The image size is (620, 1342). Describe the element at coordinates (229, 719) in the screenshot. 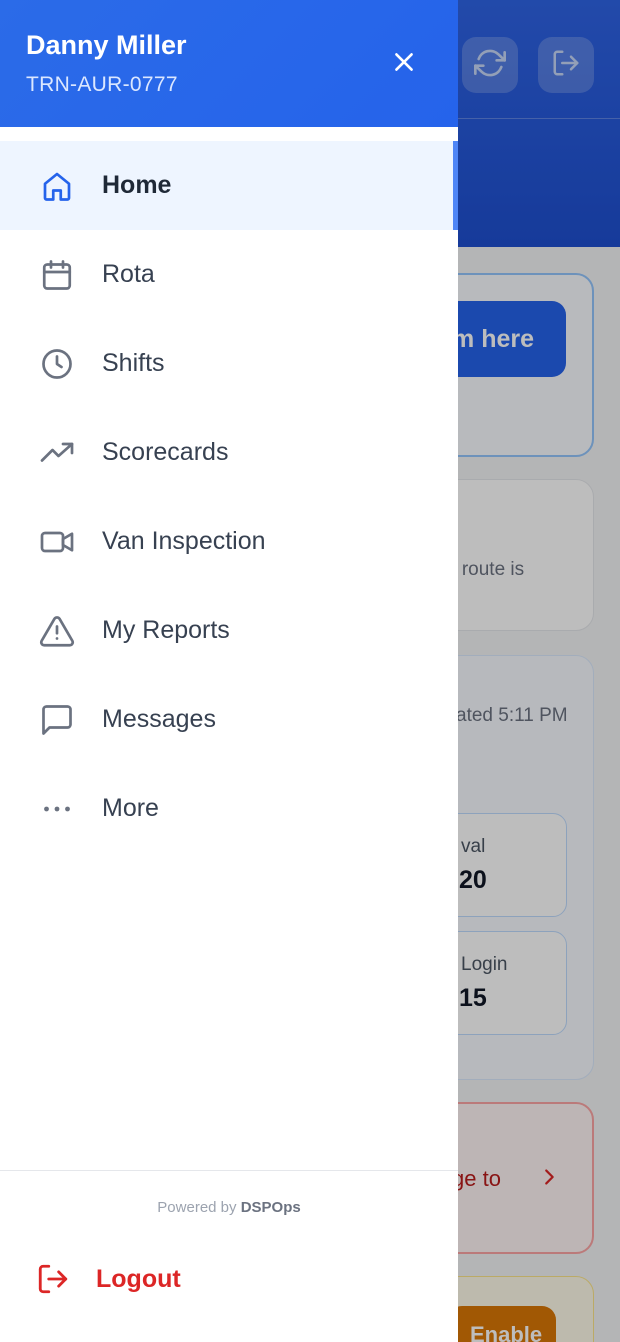

I see `menu-item-messages: Messages` at that location.